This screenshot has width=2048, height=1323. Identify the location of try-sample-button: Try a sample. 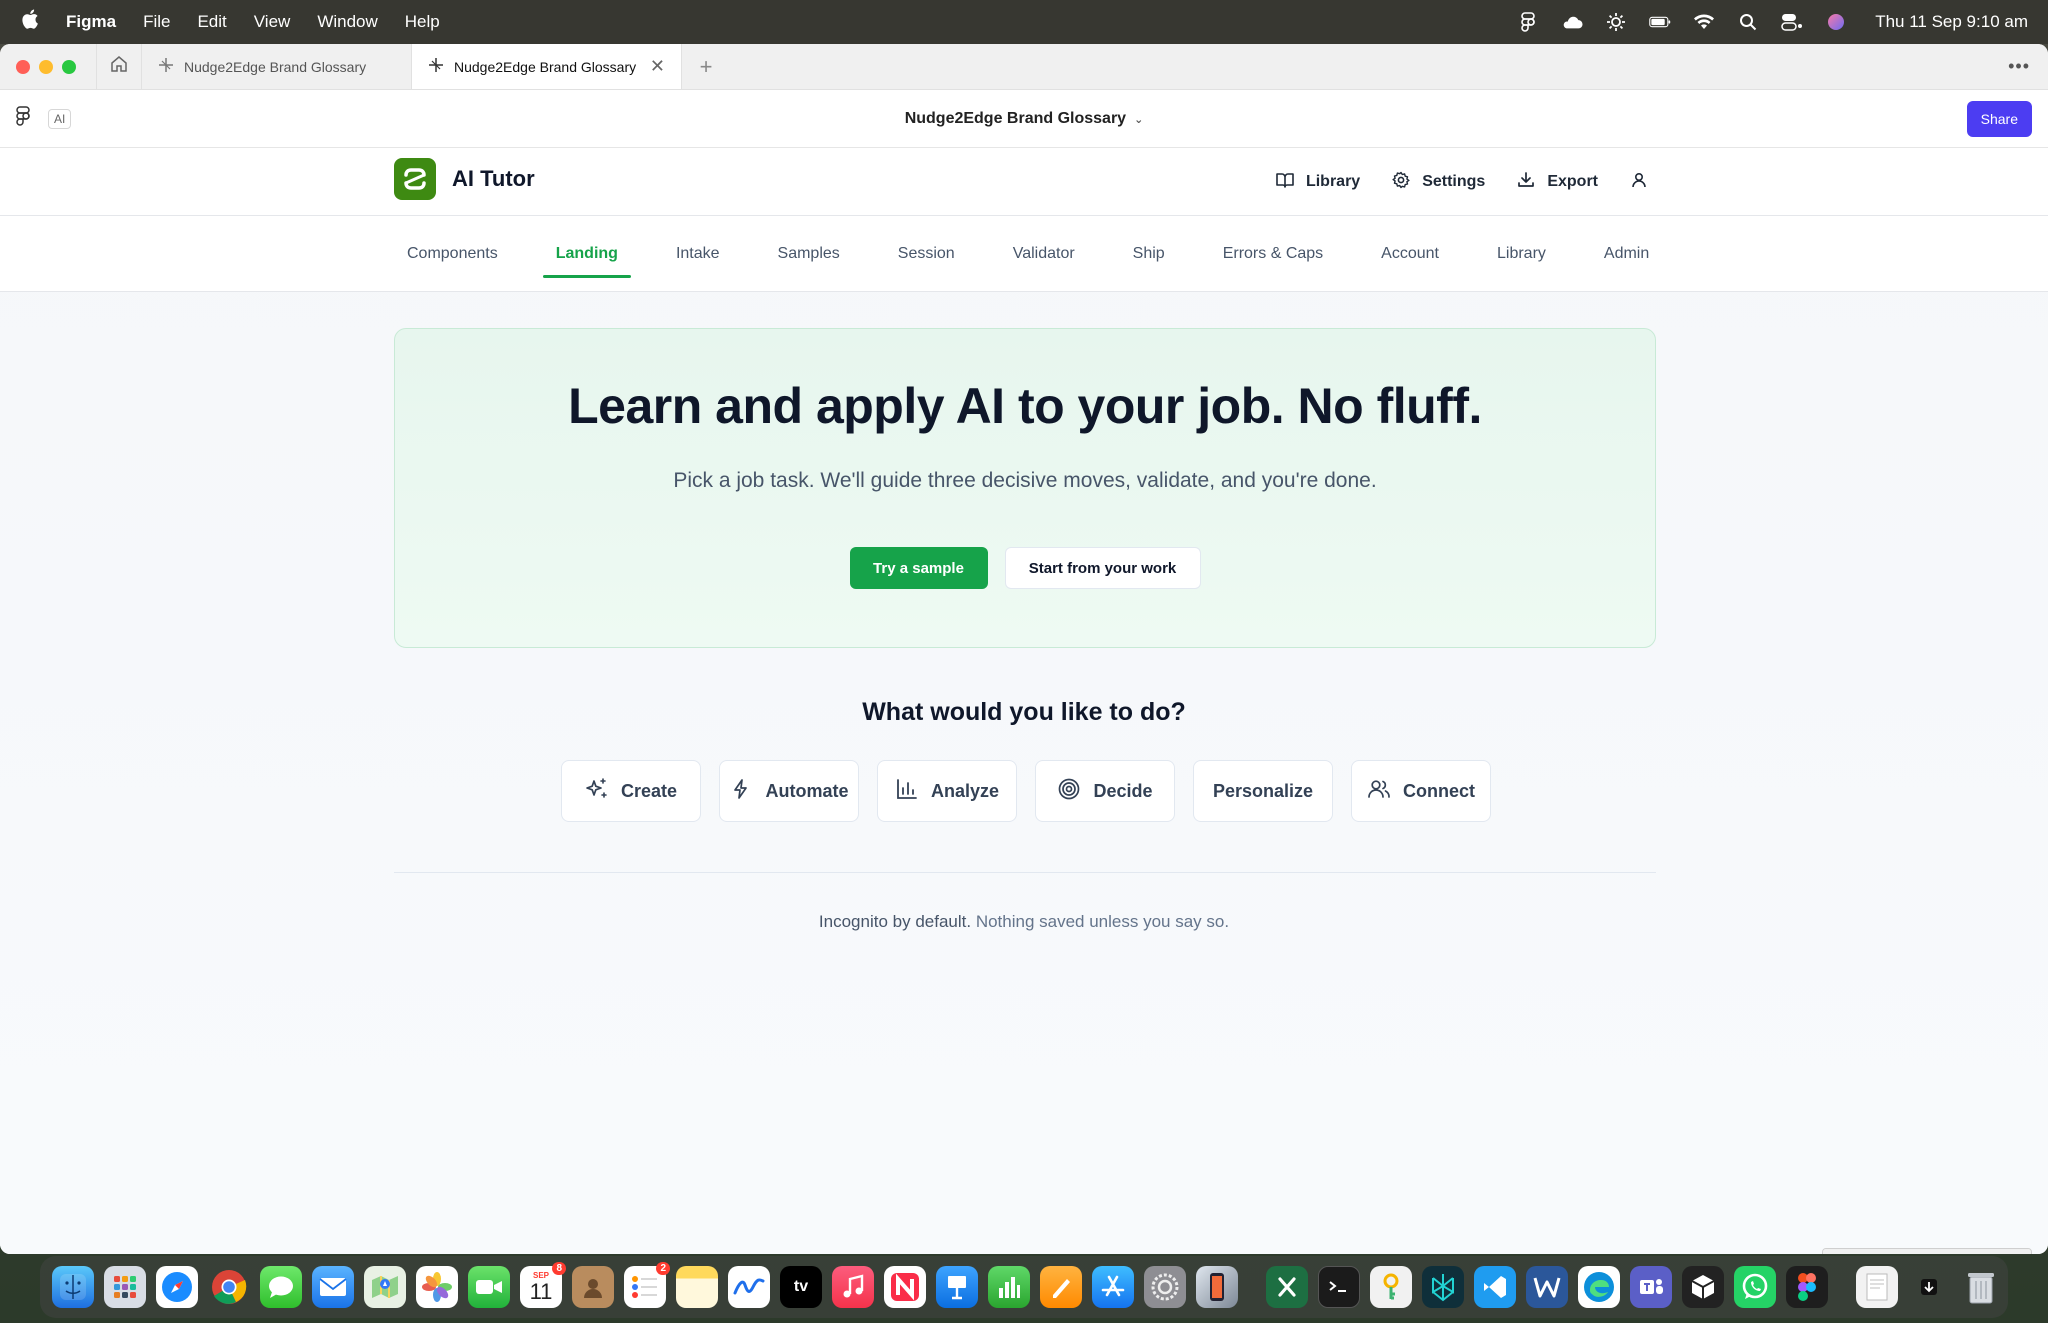
(918, 568).